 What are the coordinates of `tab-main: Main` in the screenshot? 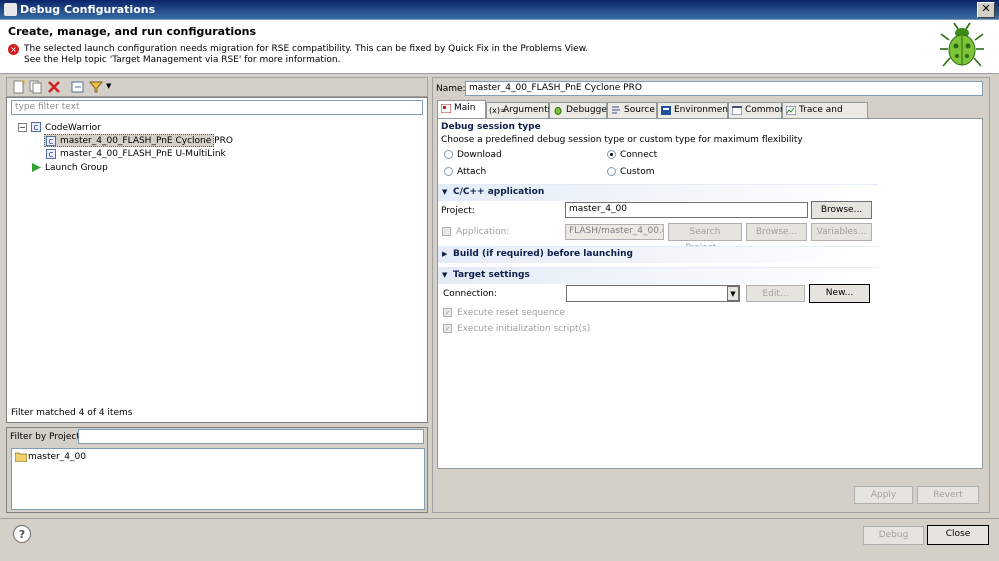 It's located at (461, 109).